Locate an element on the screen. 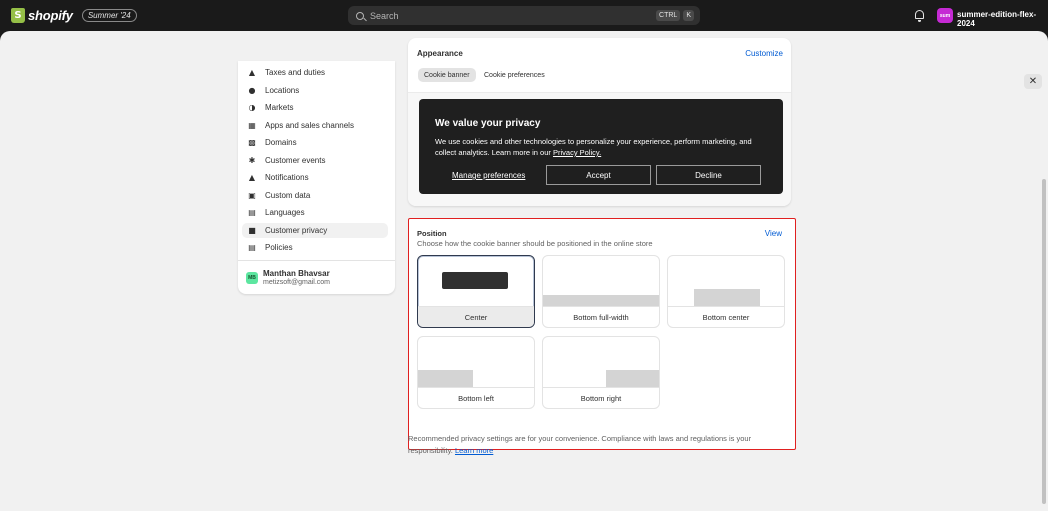 This screenshot has height=511, width=1048. learn-more-link: Learn more is located at coordinates (474, 450).